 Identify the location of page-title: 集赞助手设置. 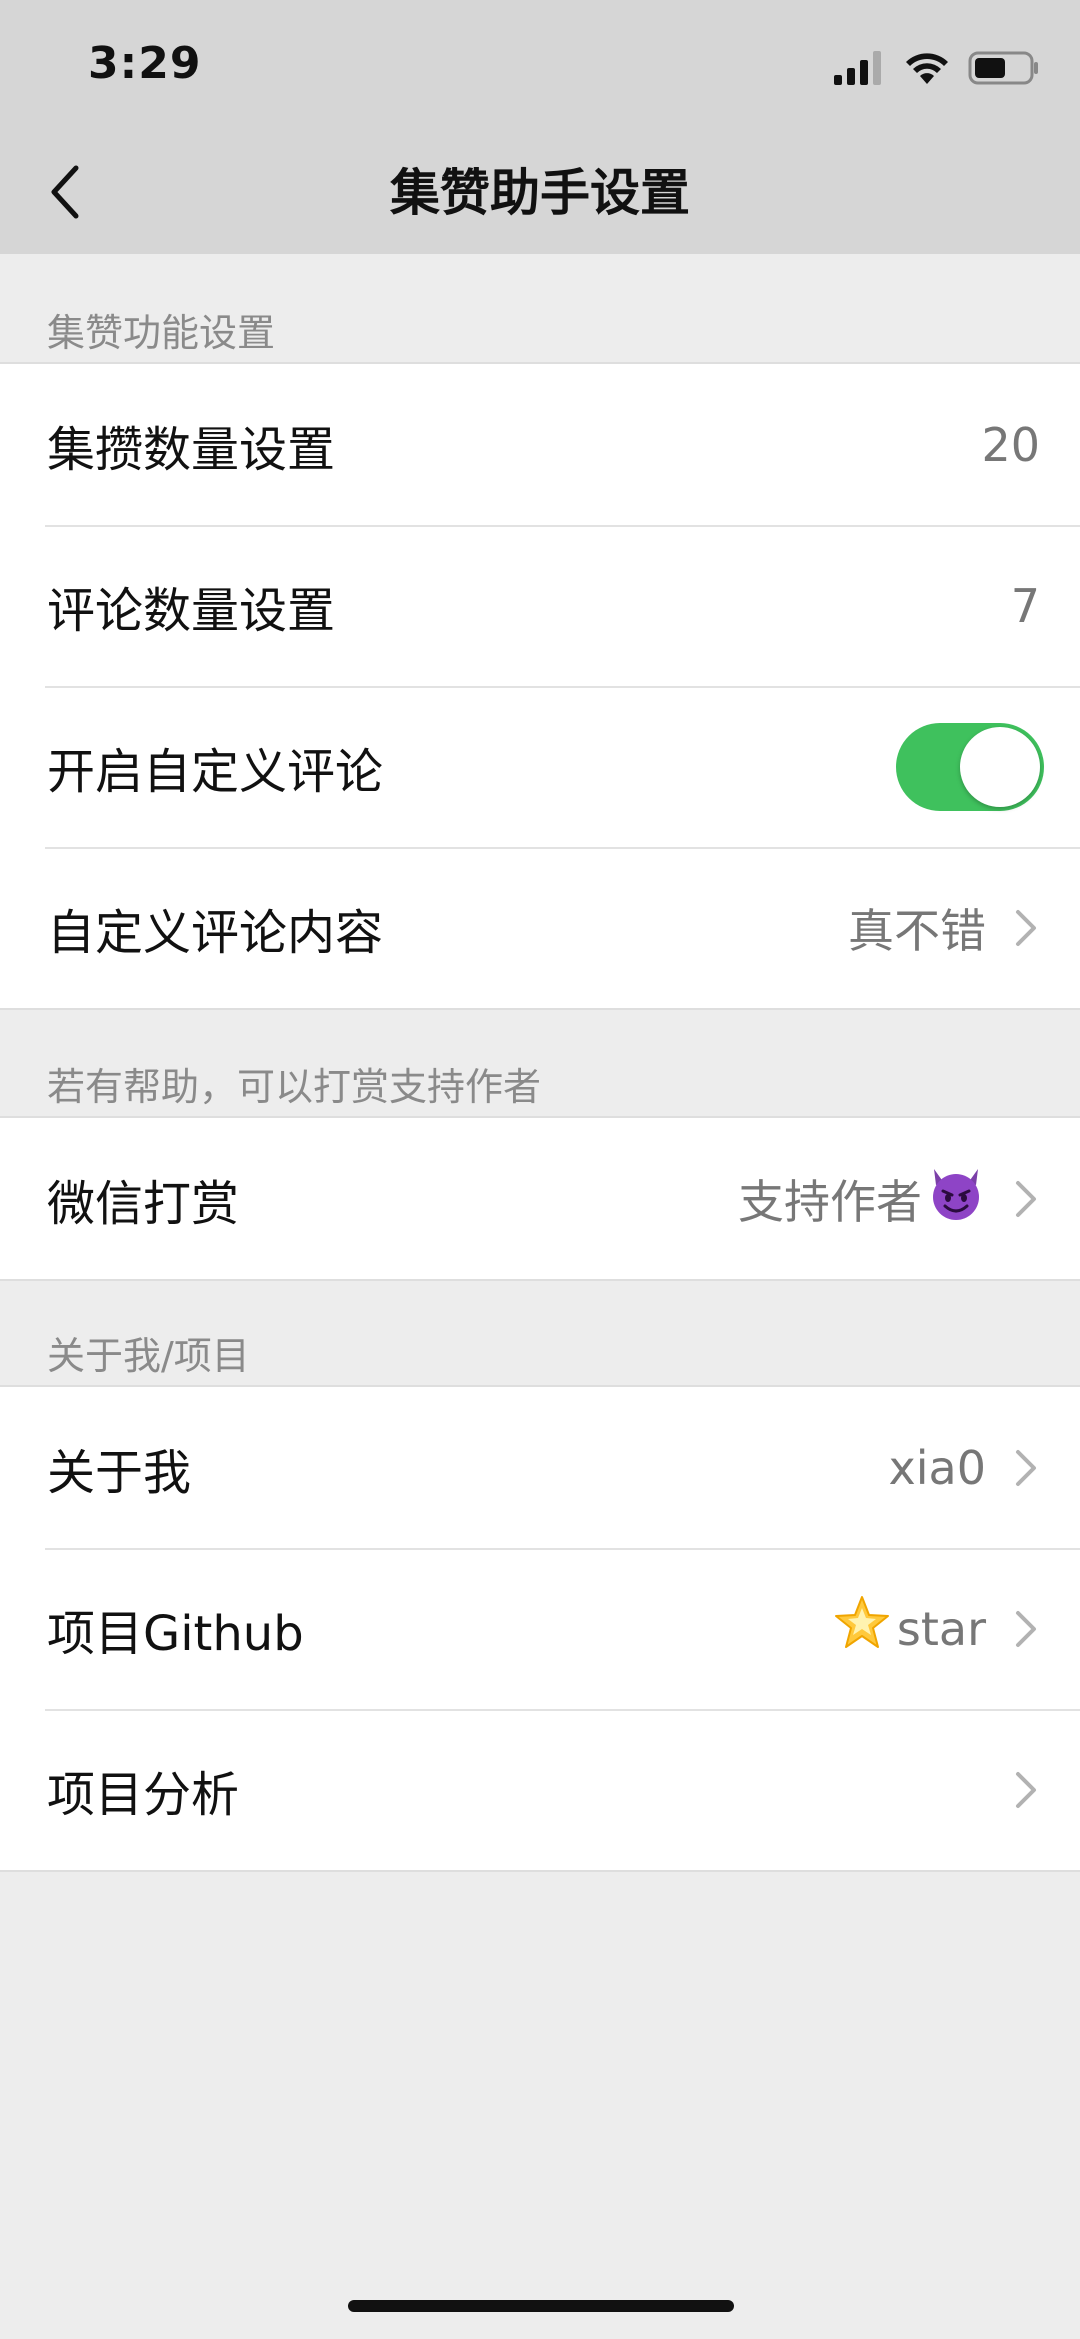
(540, 193).